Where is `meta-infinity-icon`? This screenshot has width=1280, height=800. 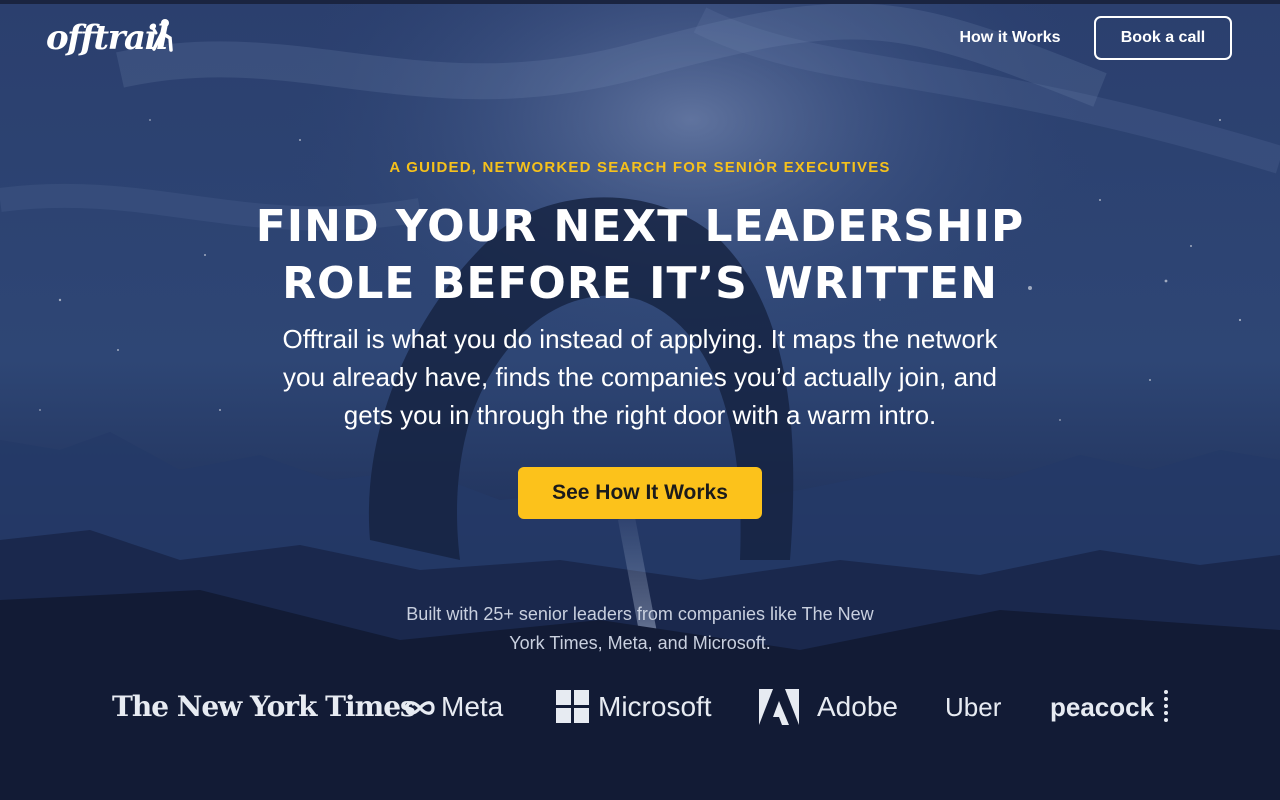
meta-infinity-icon is located at coordinates (420, 708).